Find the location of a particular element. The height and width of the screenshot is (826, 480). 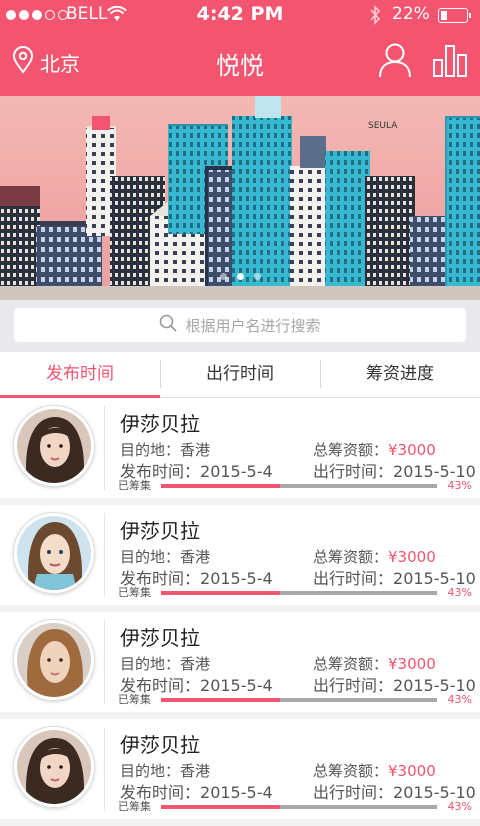

search-section: 根据用户名进行搜索 is located at coordinates (240, 326).